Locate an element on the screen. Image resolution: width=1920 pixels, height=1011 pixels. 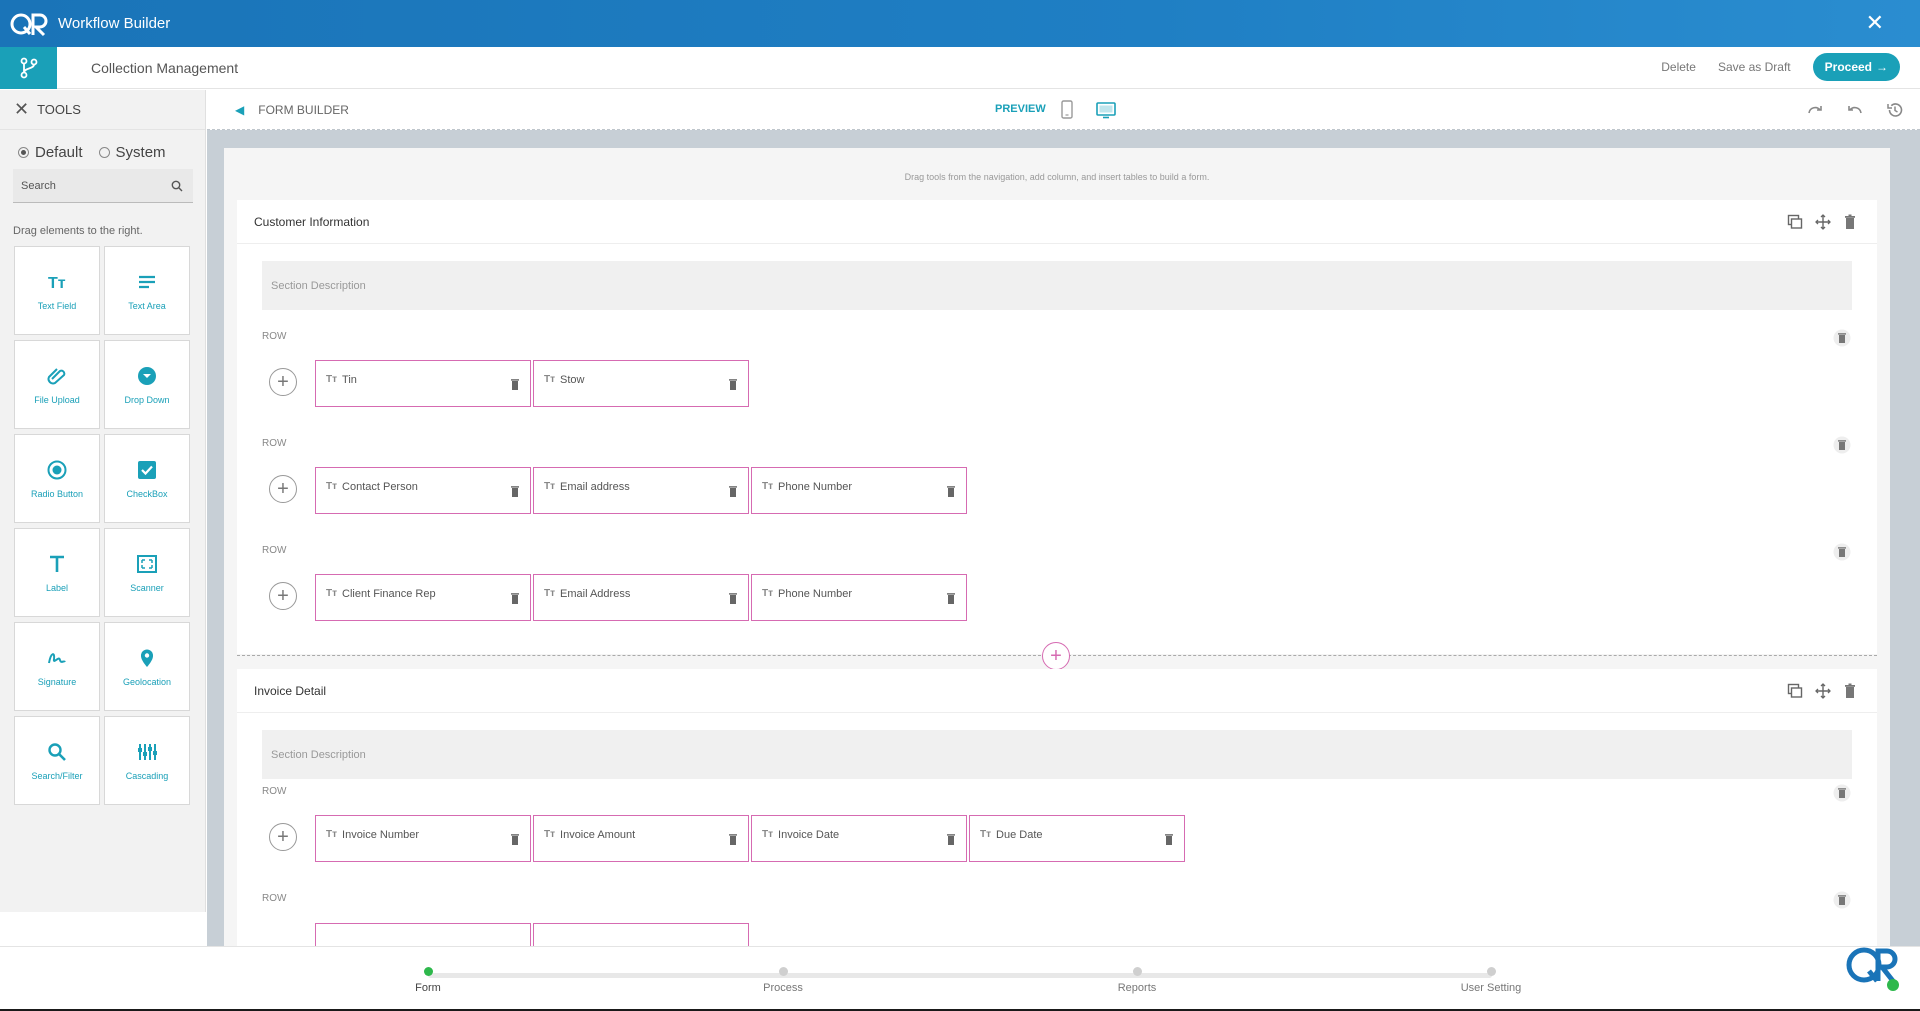
tool-file-upload: File Upload is located at coordinates (57, 384).